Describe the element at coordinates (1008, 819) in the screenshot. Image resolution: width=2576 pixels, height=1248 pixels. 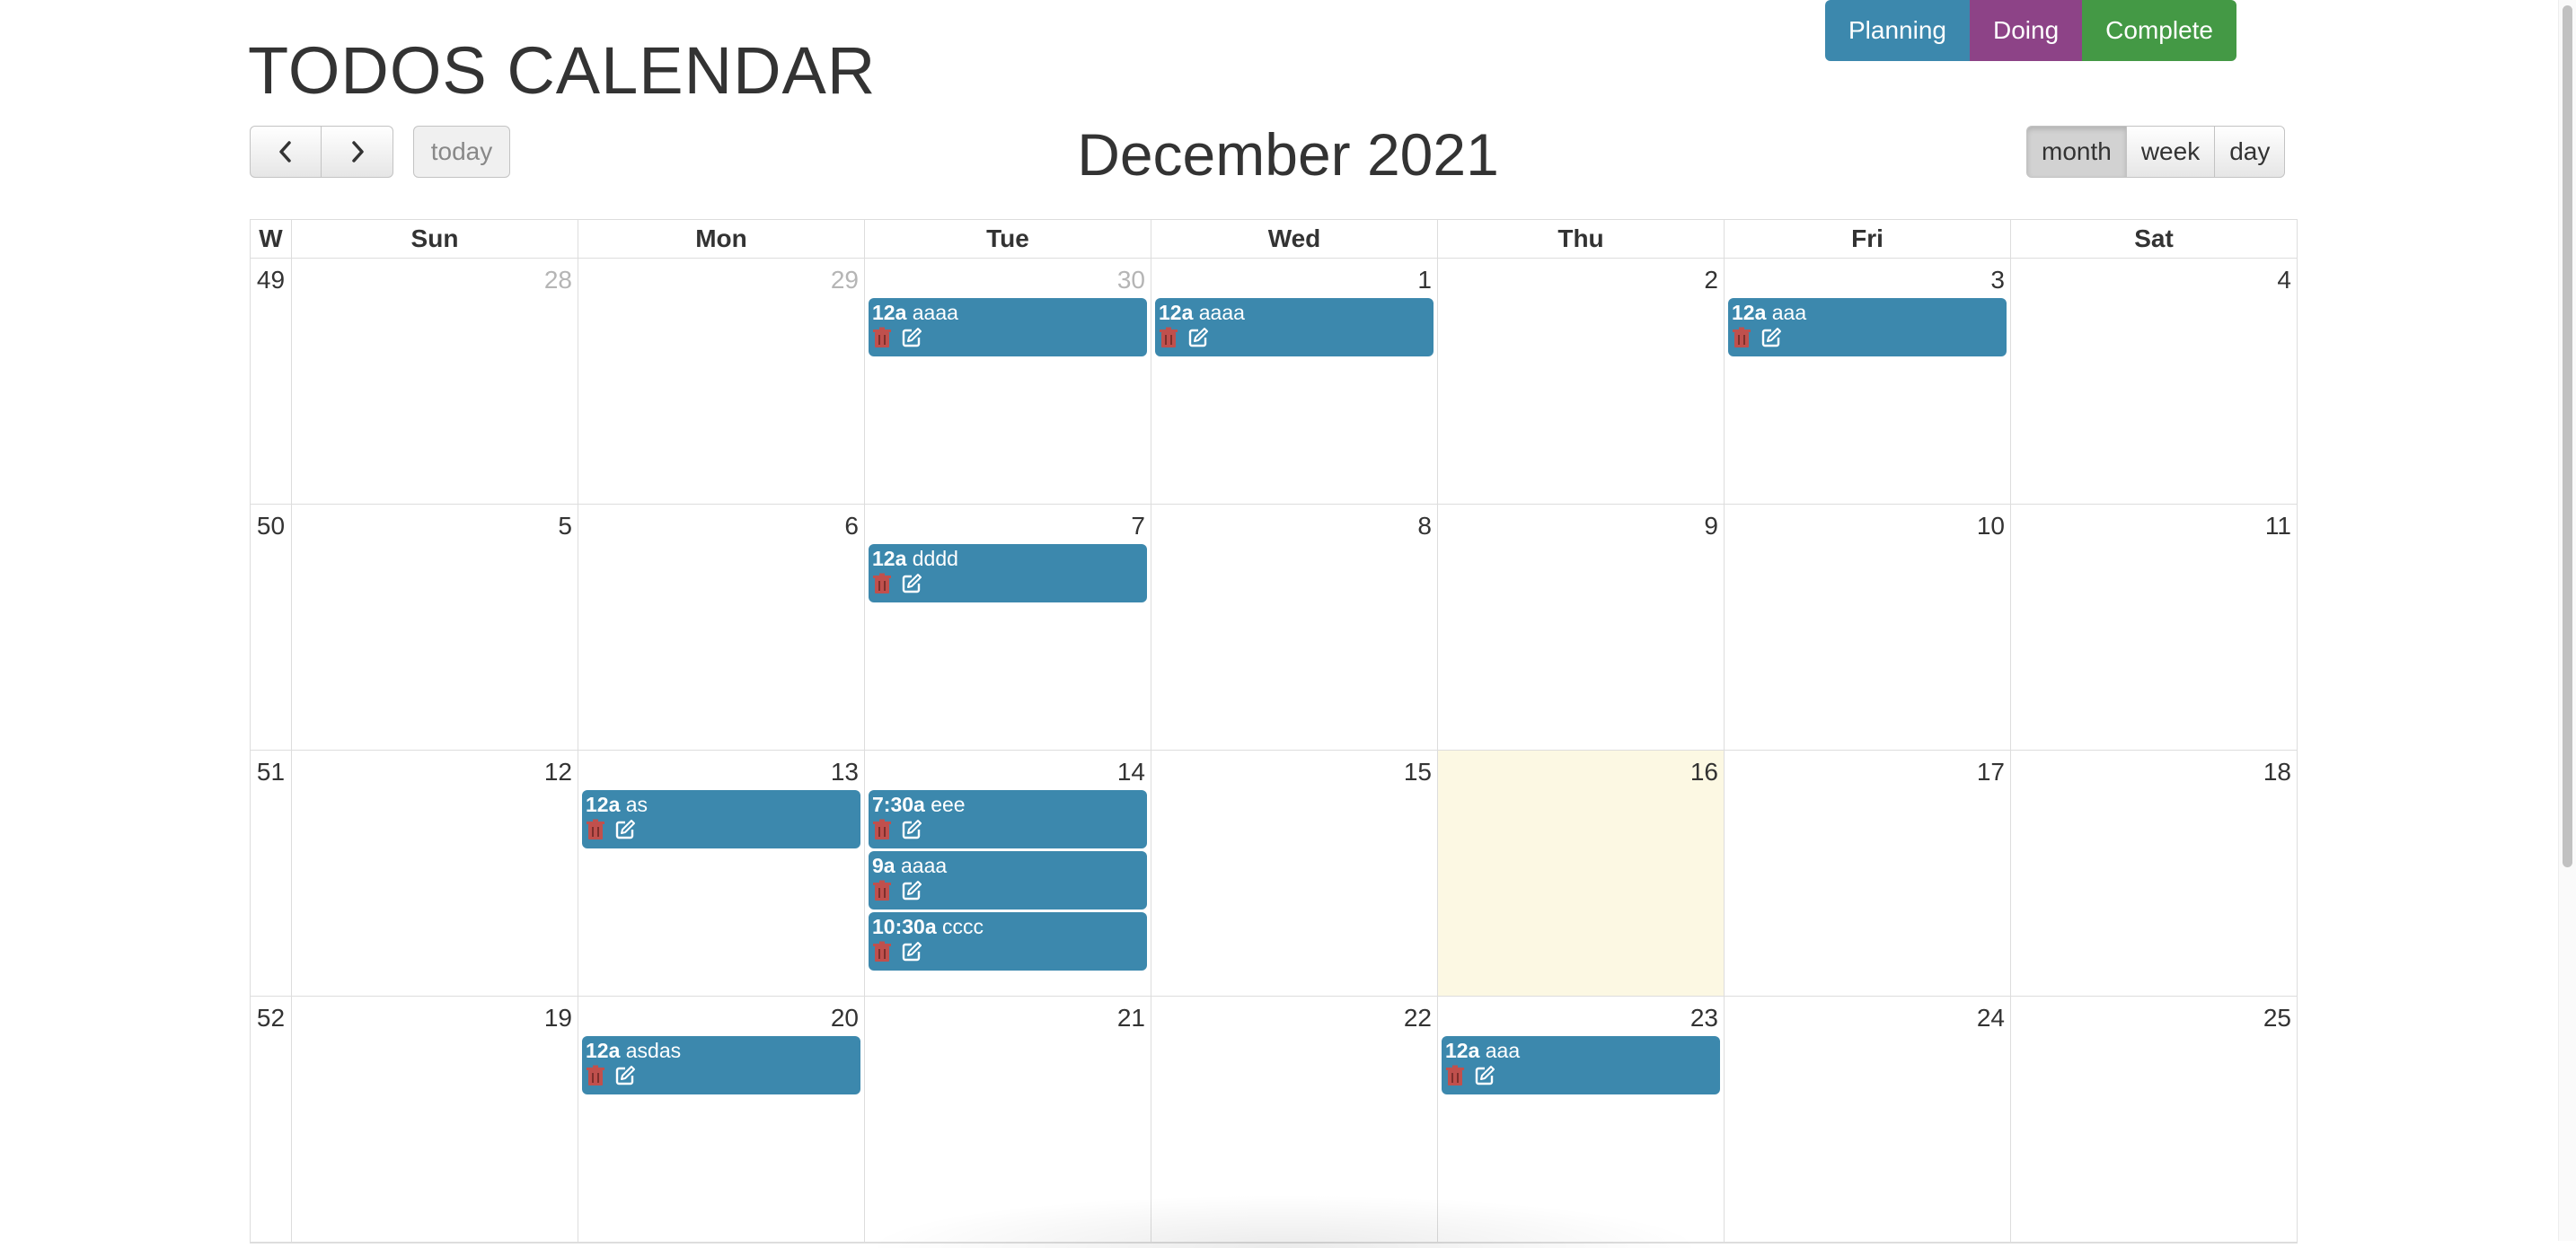
I see `calendar-event: 7:30a eee` at that location.